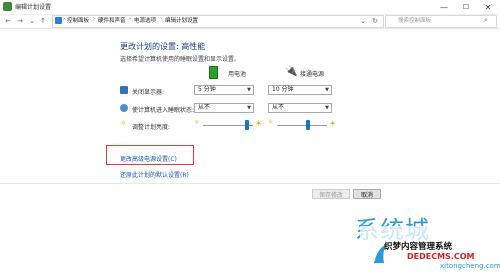 The width and height of the screenshot is (500, 272). What do you see at coordinates (32, 20) in the screenshot?
I see `recent-locations-button: ⌄` at bounding box center [32, 20].